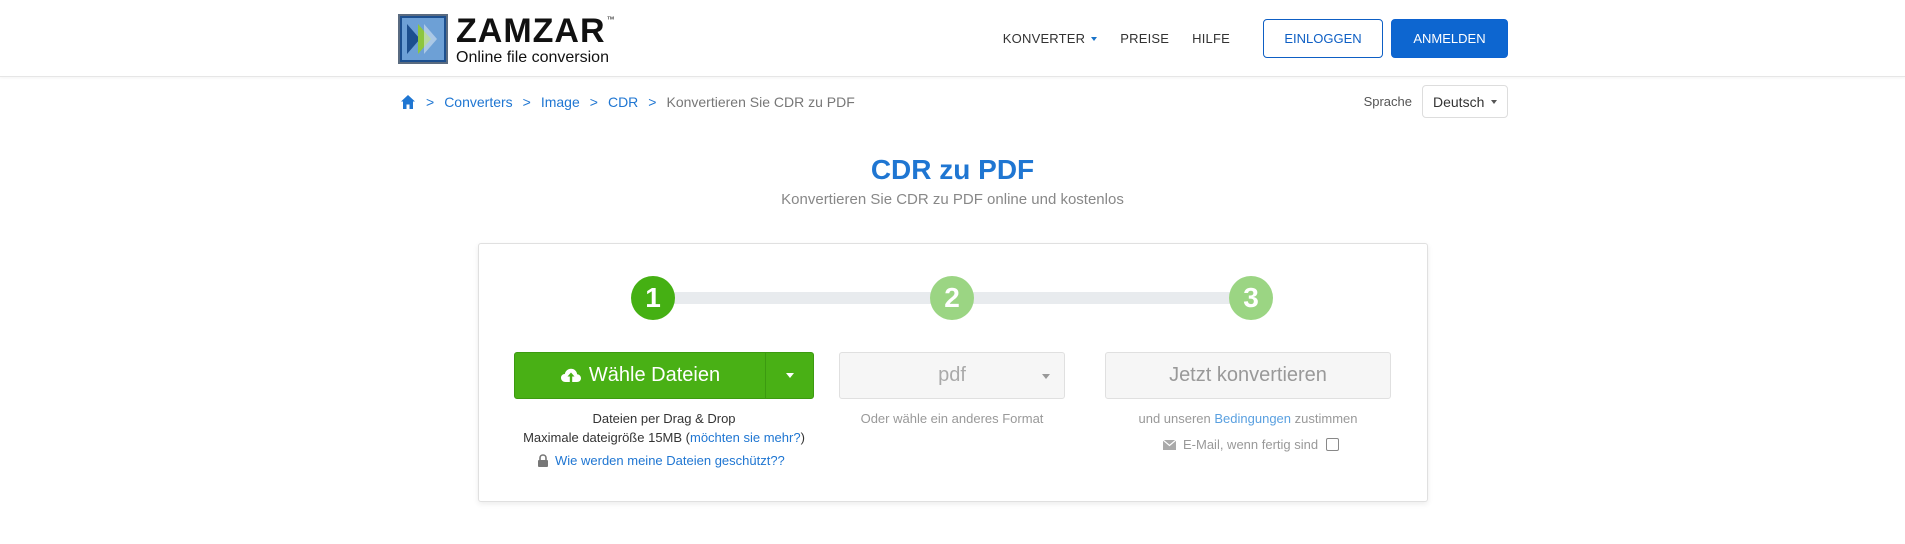 The width and height of the screenshot is (1905, 544). Describe the element at coordinates (1251, 298) in the screenshot. I see `step-3-indicator: 3` at that location.